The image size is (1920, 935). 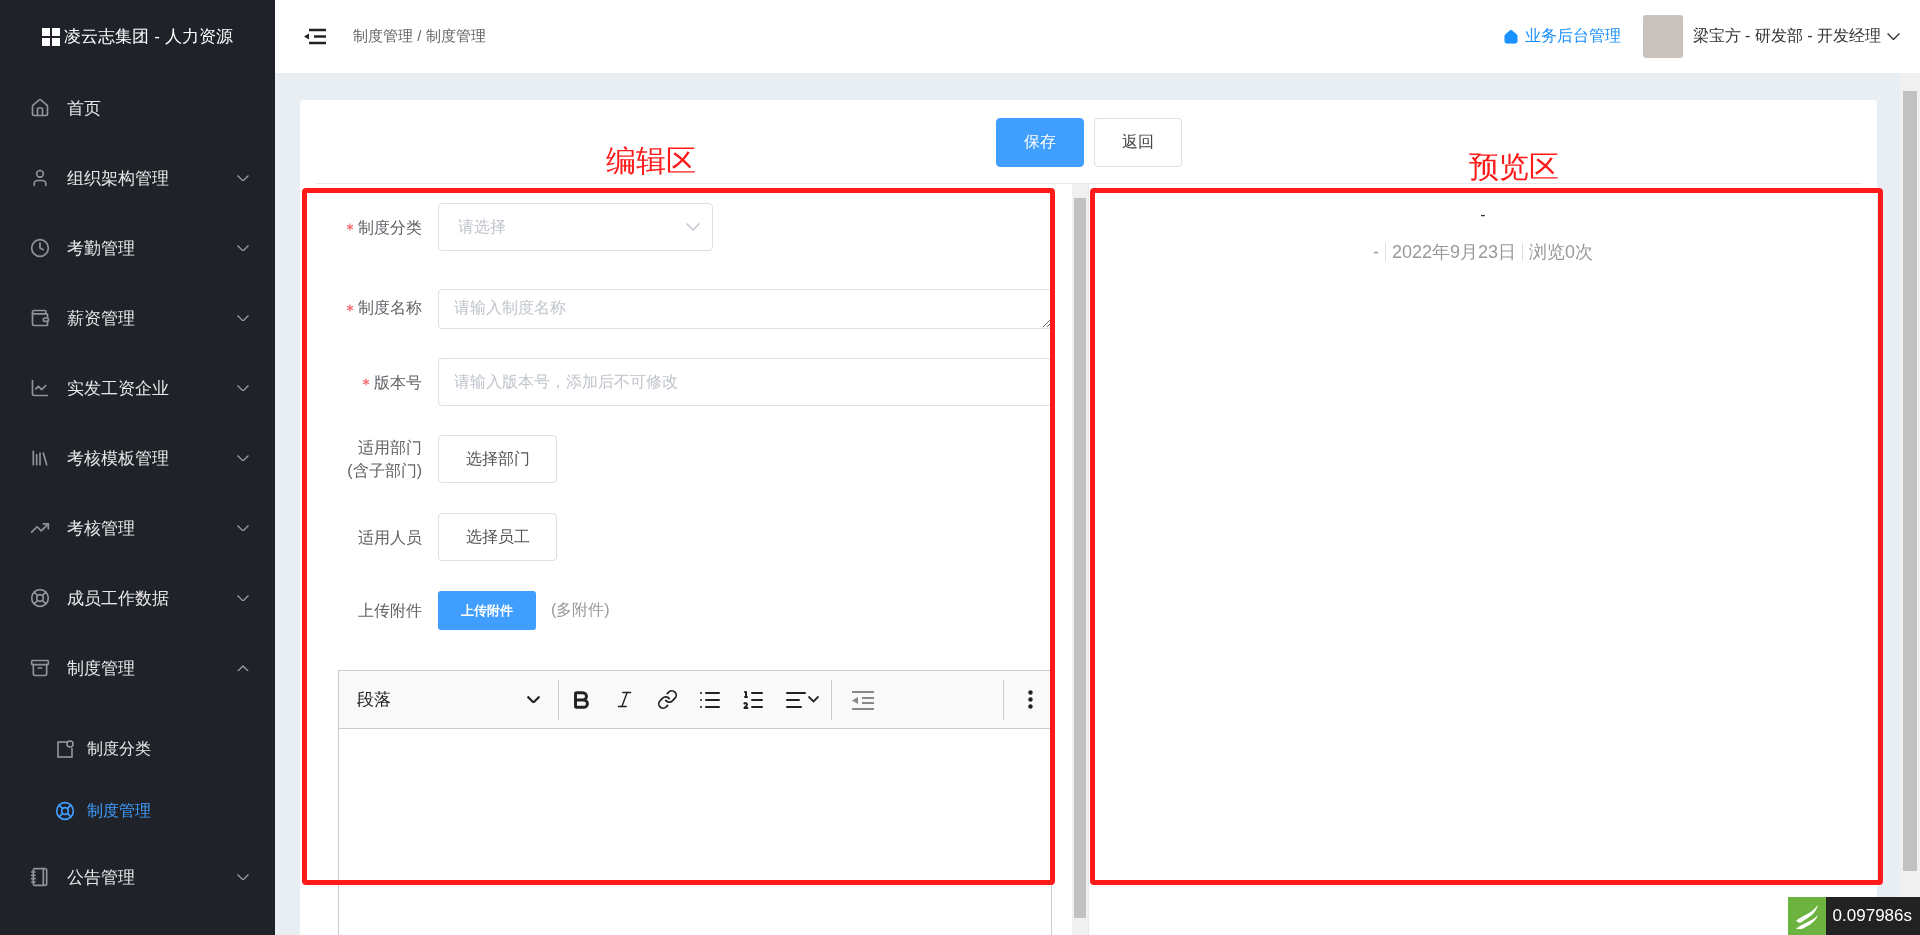 I want to click on preview-meta: 2022年9月23日, so click(x=1454, y=252).